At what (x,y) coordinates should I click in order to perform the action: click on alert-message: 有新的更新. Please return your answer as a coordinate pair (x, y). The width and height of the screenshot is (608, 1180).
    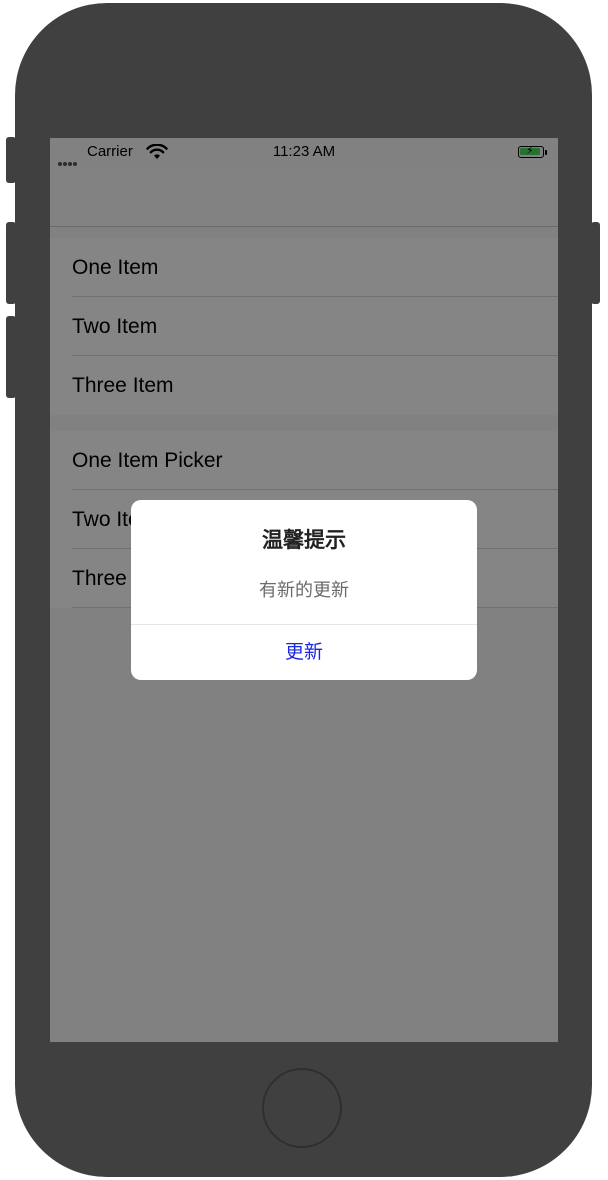
    Looking at the image, I should click on (304, 590).